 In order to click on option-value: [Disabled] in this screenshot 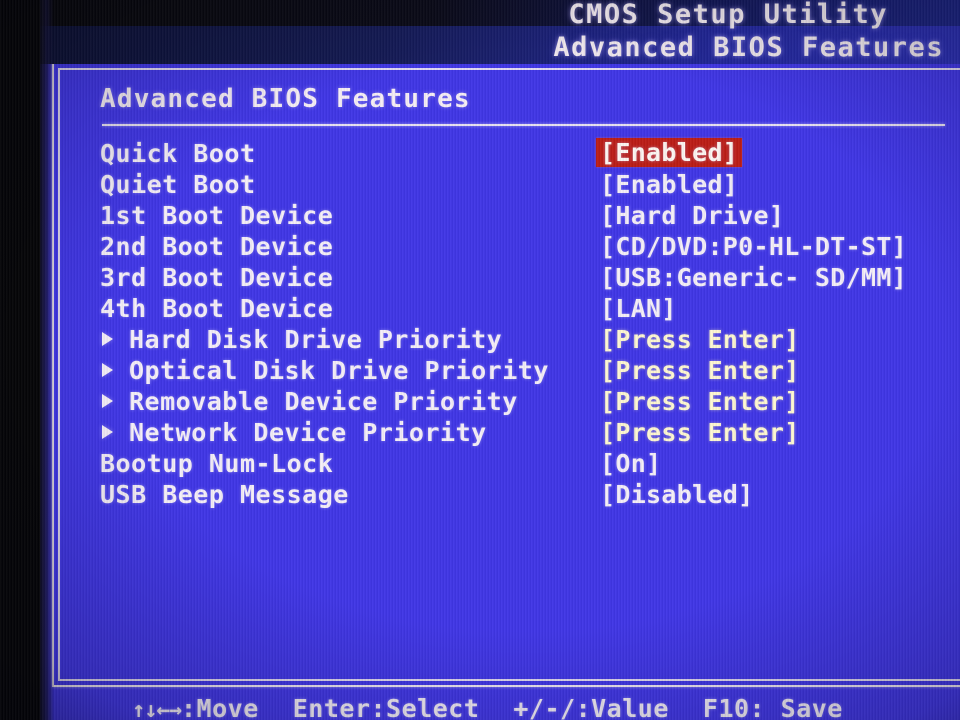, I will do `click(677, 494)`.